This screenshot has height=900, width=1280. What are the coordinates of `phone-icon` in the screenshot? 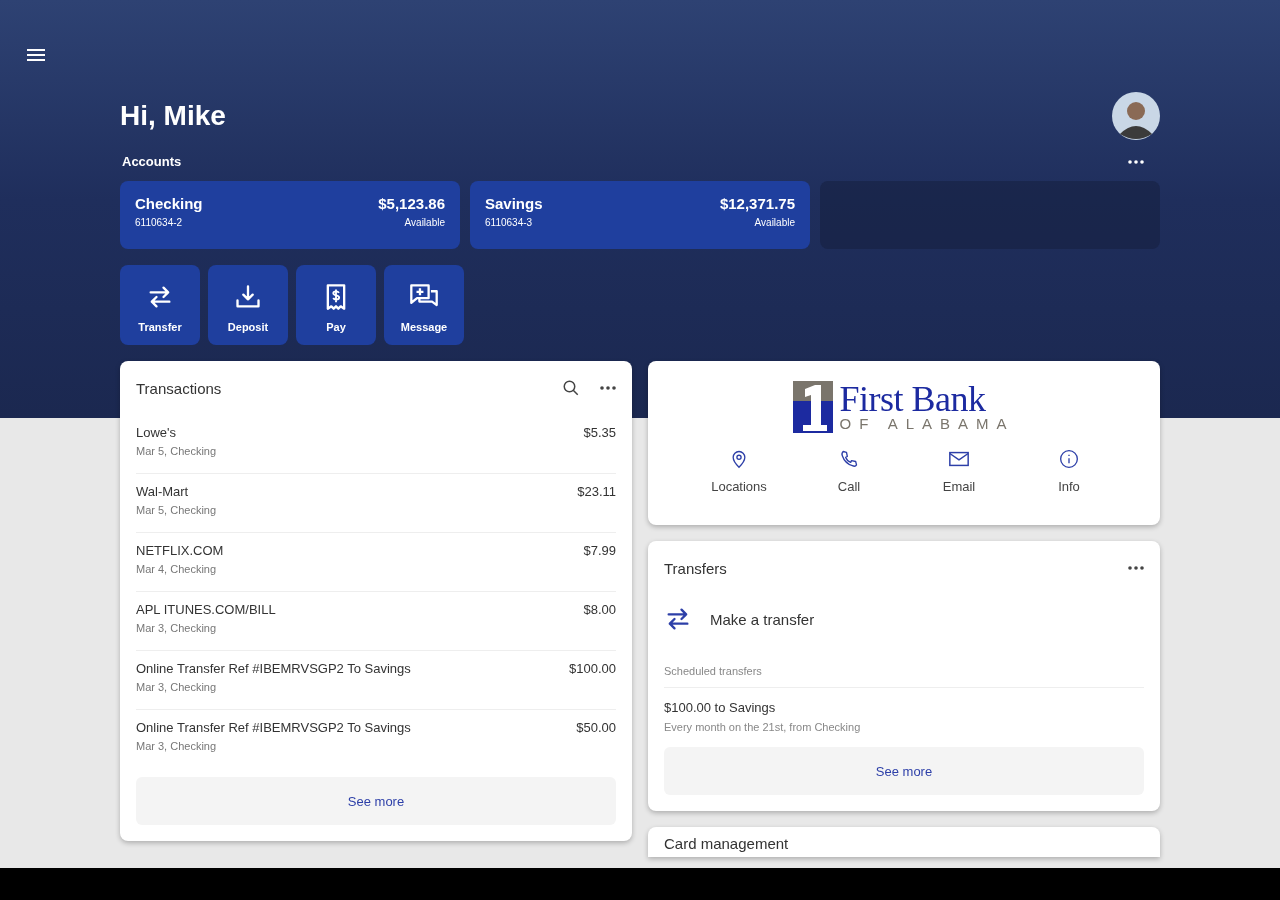 It's located at (849, 459).